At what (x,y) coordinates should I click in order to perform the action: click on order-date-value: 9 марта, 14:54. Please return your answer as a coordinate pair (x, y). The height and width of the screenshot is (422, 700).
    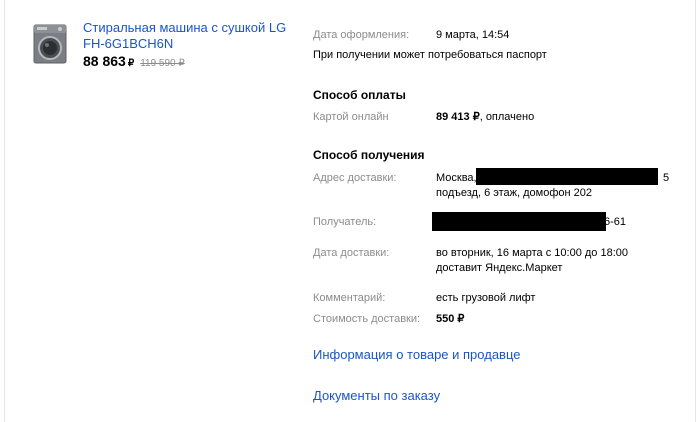
    Looking at the image, I should click on (473, 35).